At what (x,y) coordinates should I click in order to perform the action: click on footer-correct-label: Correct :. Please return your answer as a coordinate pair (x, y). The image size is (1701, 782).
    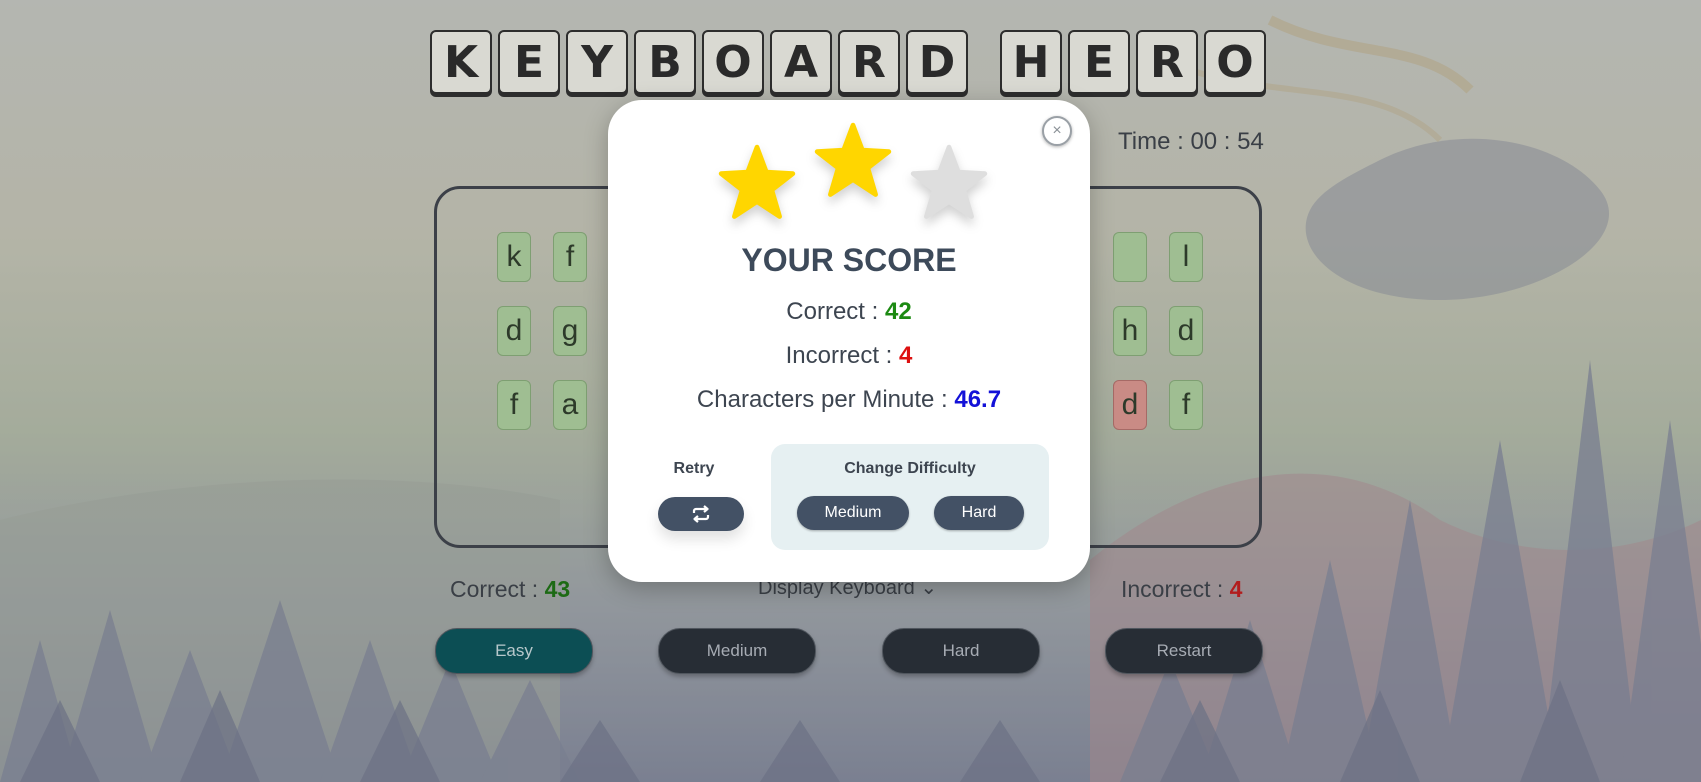
    Looking at the image, I should click on (497, 589).